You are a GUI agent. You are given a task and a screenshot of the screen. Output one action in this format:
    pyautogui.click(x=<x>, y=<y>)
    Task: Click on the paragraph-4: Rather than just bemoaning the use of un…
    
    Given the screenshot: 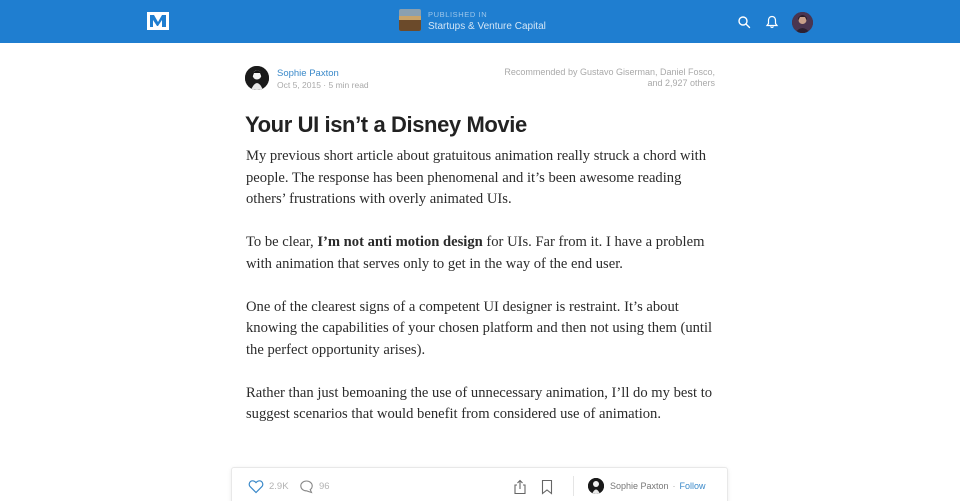 What is the action you would take?
    pyautogui.click(x=479, y=403)
    